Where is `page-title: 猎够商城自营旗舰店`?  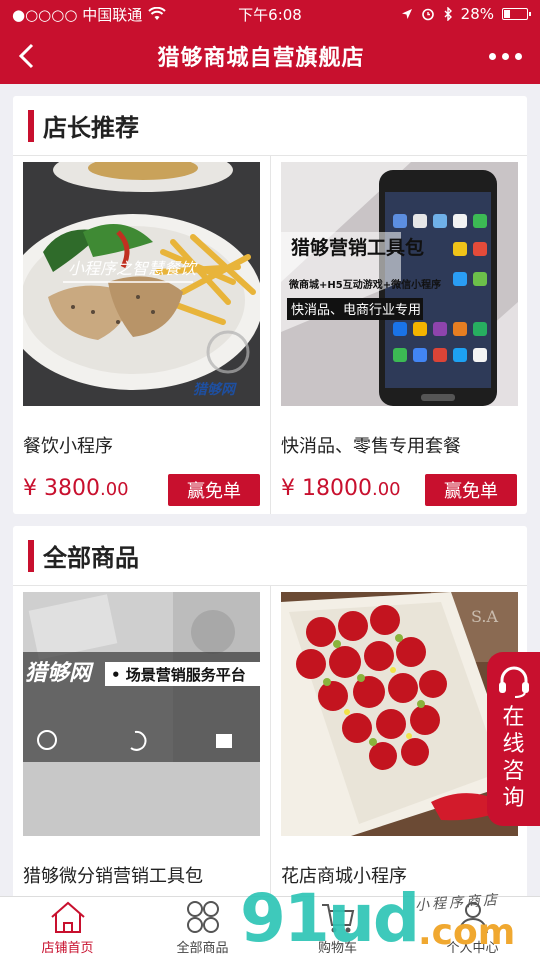 page-title: 猎够商城自营旗舰店 is located at coordinates (261, 58).